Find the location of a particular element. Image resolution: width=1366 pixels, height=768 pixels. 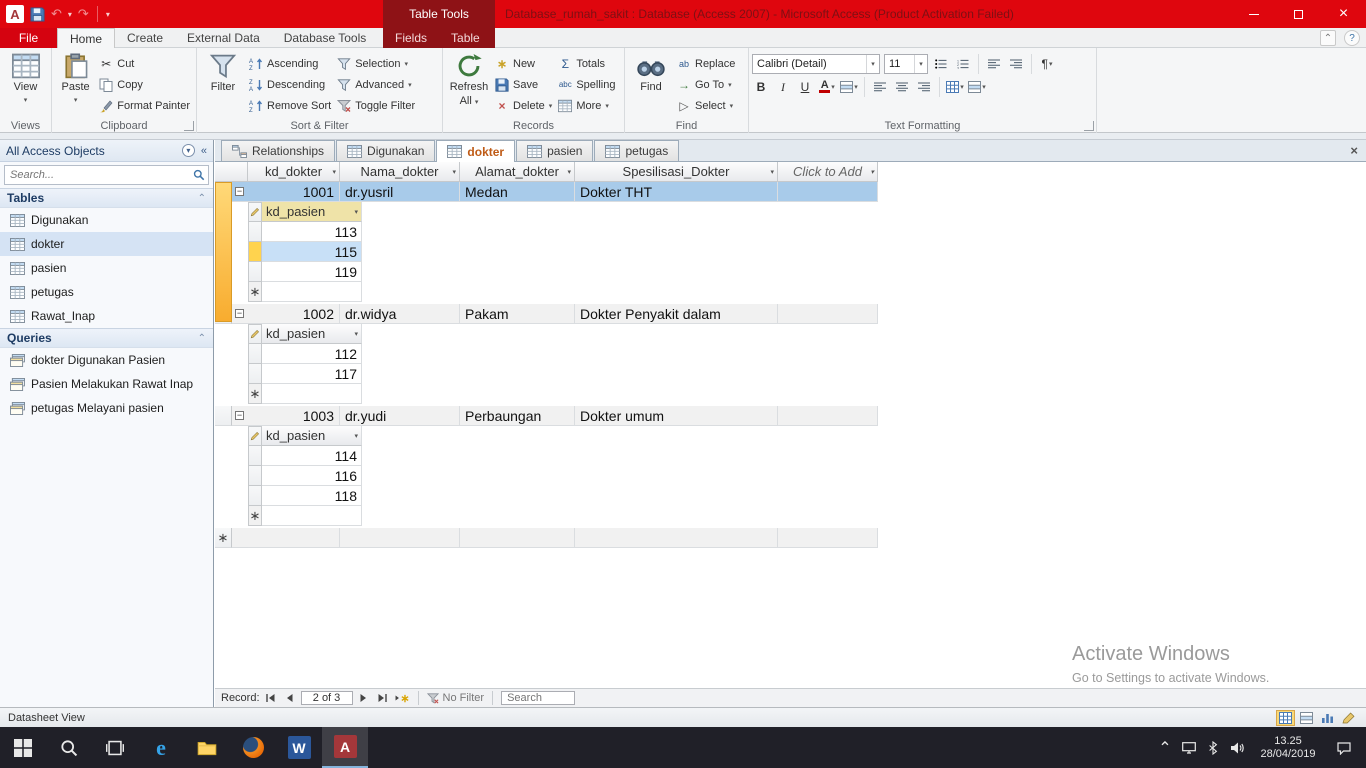

cell-kd-pasien: 114 is located at coordinates (312, 456).